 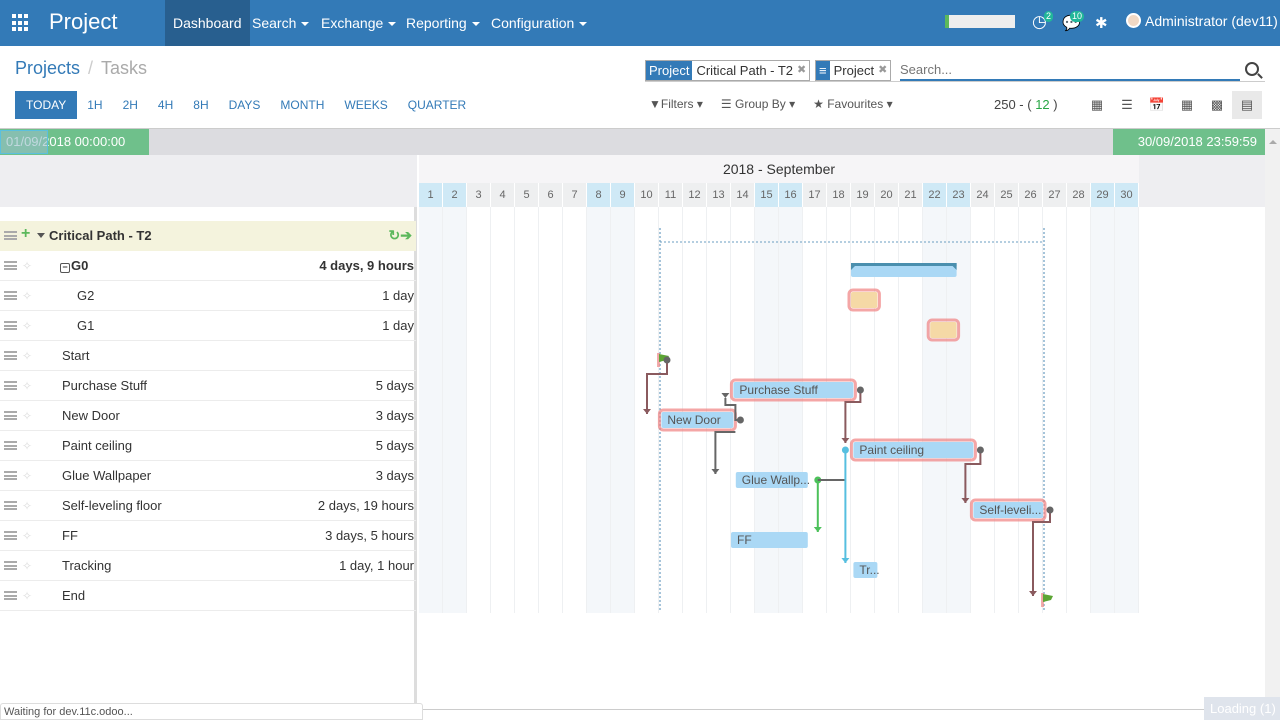 What do you see at coordinates (208, 596) in the screenshot?
I see `task-row: ✧ End` at bounding box center [208, 596].